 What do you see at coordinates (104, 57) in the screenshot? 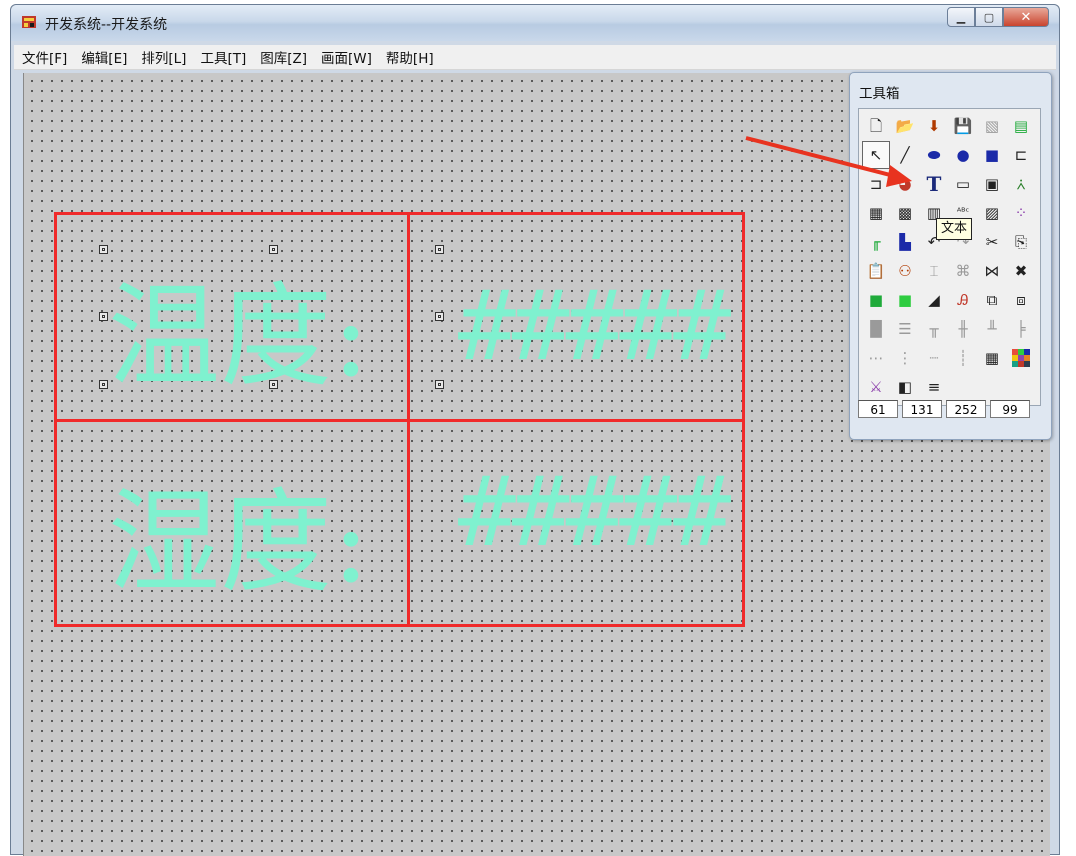
I see `menu-edit: 编辑[E]` at bounding box center [104, 57].